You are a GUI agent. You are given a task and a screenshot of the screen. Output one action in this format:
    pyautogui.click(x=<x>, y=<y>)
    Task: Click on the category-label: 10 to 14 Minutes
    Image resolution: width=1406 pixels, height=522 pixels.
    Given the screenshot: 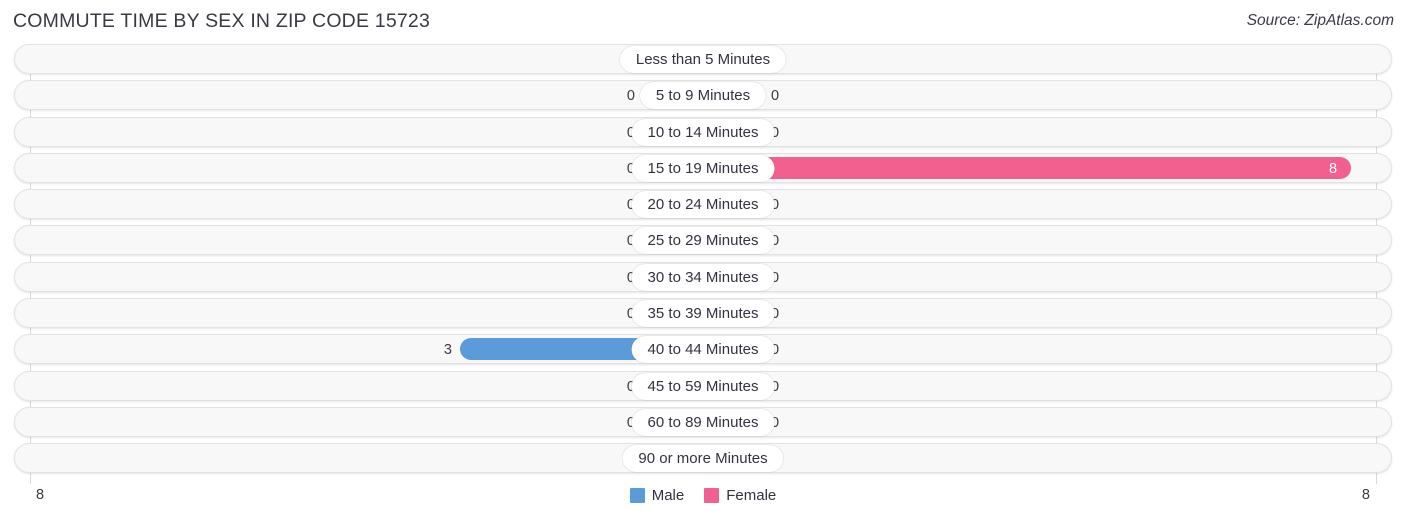 What is the action you would take?
    pyautogui.click(x=703, y=132)
    